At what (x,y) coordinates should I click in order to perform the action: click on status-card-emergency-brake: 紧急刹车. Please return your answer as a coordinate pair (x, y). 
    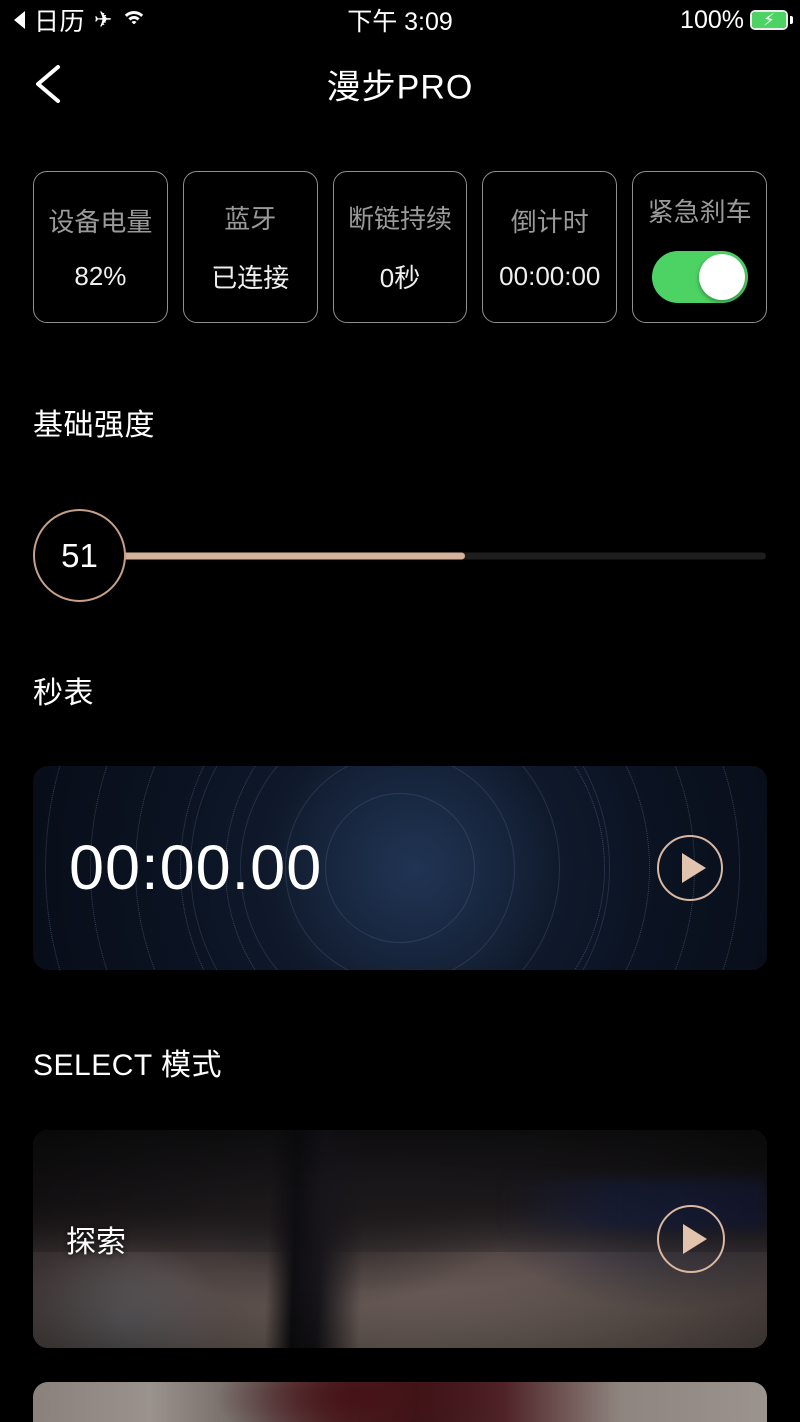
    Looking at the image, I should click on (699, 247).